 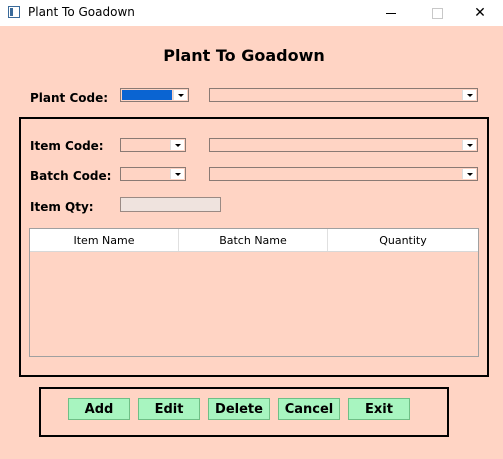 What do you see at coordinates (67, 146) in the screenshot?
I see `item-code-label: Item Code:` at bounding box center [67, 146].